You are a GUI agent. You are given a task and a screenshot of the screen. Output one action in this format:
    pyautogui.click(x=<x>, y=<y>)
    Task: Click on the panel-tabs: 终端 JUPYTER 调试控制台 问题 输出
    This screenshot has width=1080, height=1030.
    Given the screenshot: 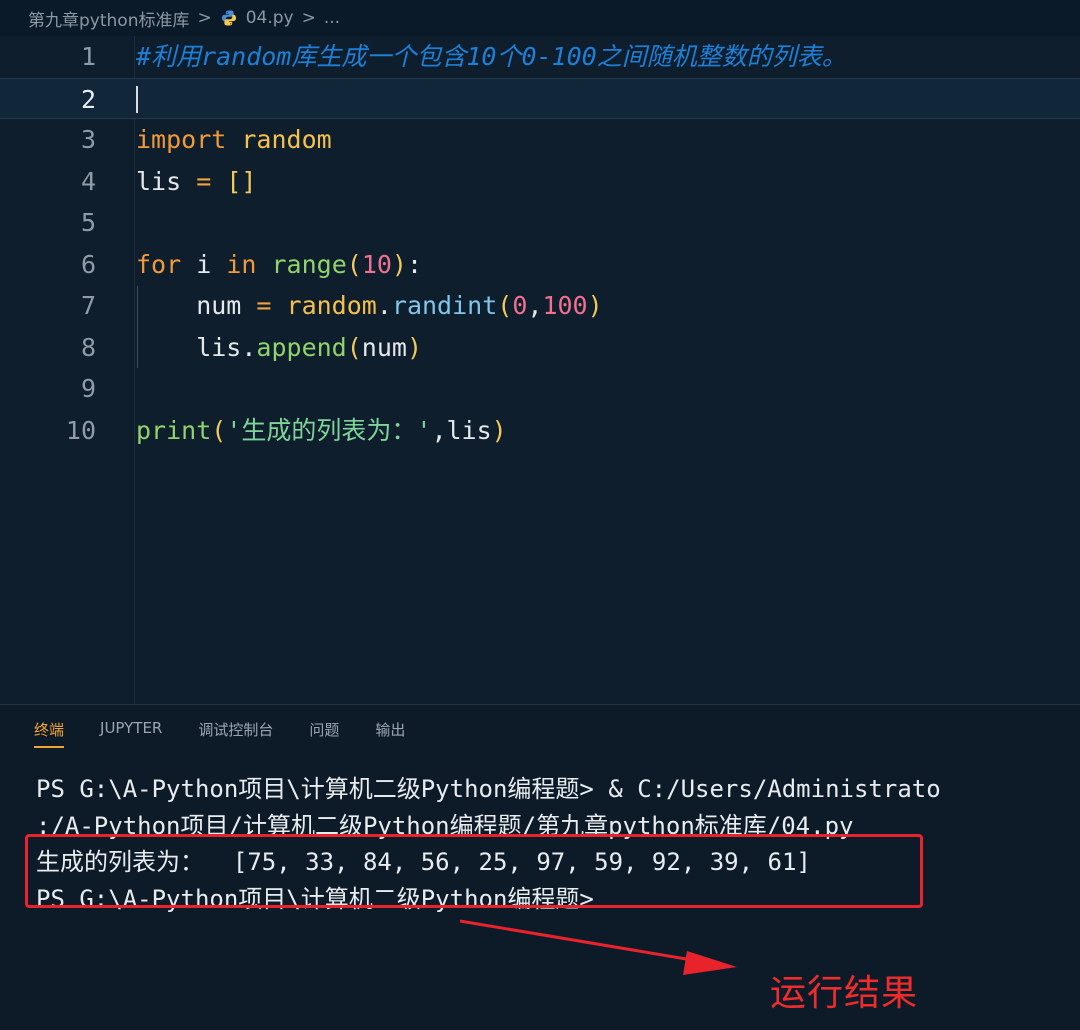 What is the action you would take?
    pyautogui.click(x=237, y=733)
    